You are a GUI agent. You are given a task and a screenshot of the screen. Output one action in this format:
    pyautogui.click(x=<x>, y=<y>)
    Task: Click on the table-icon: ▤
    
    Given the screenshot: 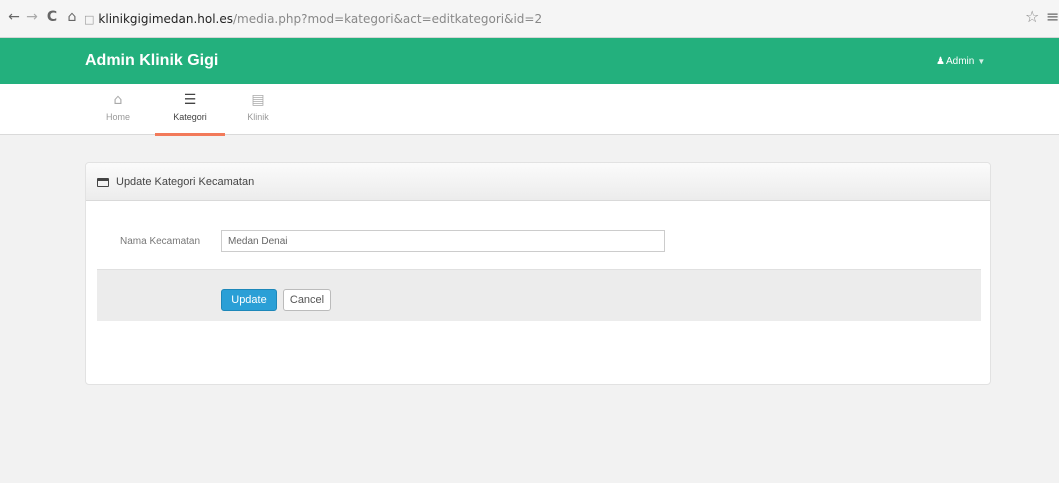 What is the action you would take?
    pyautogui.click(x=258, y=100)
    